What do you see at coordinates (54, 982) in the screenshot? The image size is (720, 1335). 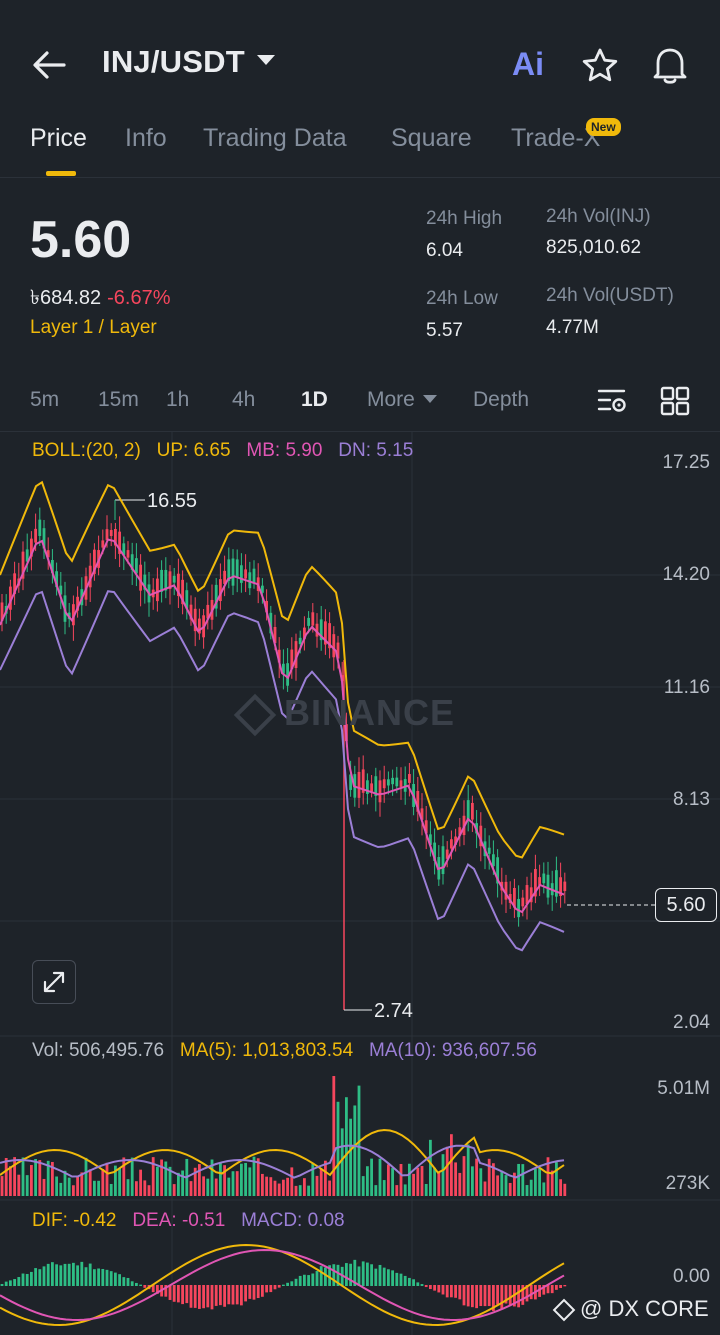 I see `expand-chart-button` at bounding box center [54, 982].